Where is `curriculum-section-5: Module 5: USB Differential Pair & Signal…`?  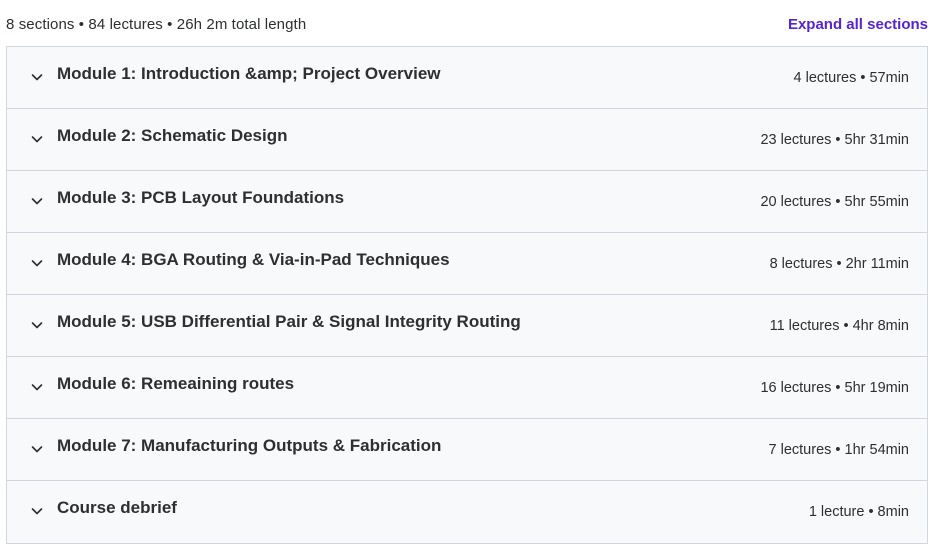 curriculum-section-5: Module 5: USB Differential Pair & Signal… is located at coordinates (467, 326).